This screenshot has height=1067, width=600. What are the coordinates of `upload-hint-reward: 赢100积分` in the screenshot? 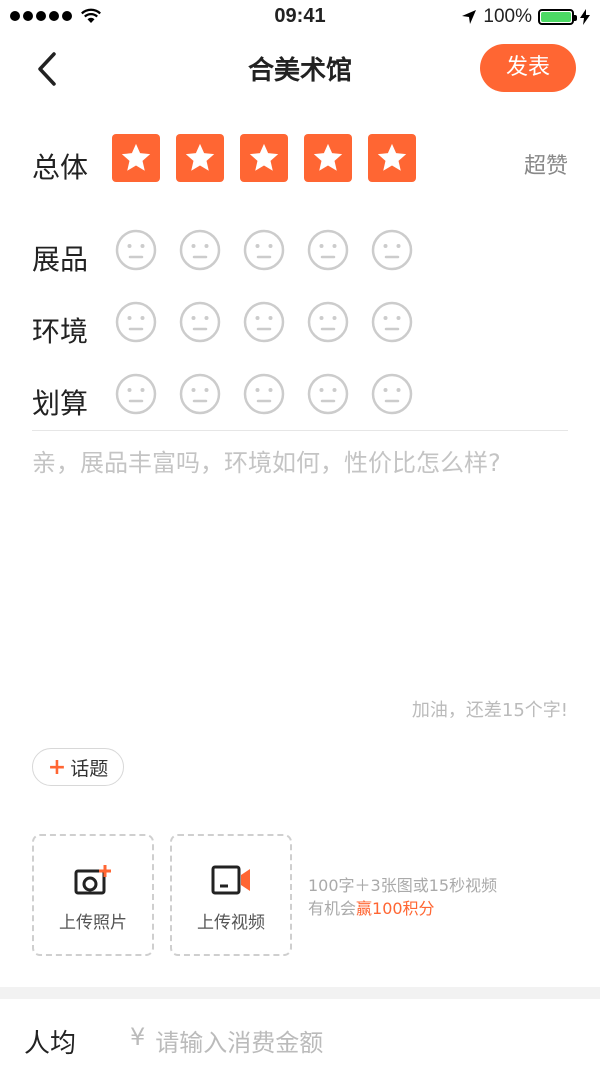 It's located at (395, 908).